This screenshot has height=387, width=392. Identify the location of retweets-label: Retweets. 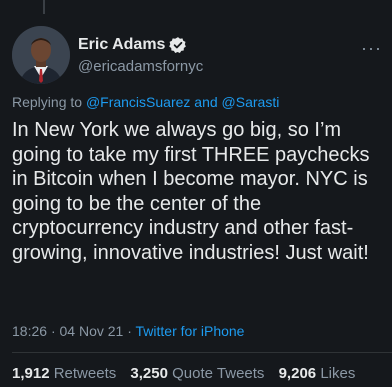
(85, 373).